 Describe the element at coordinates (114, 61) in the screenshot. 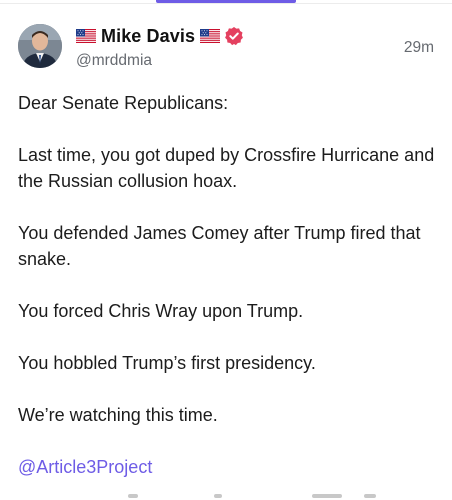

I see `author-handle: @mrddmia` at that location.